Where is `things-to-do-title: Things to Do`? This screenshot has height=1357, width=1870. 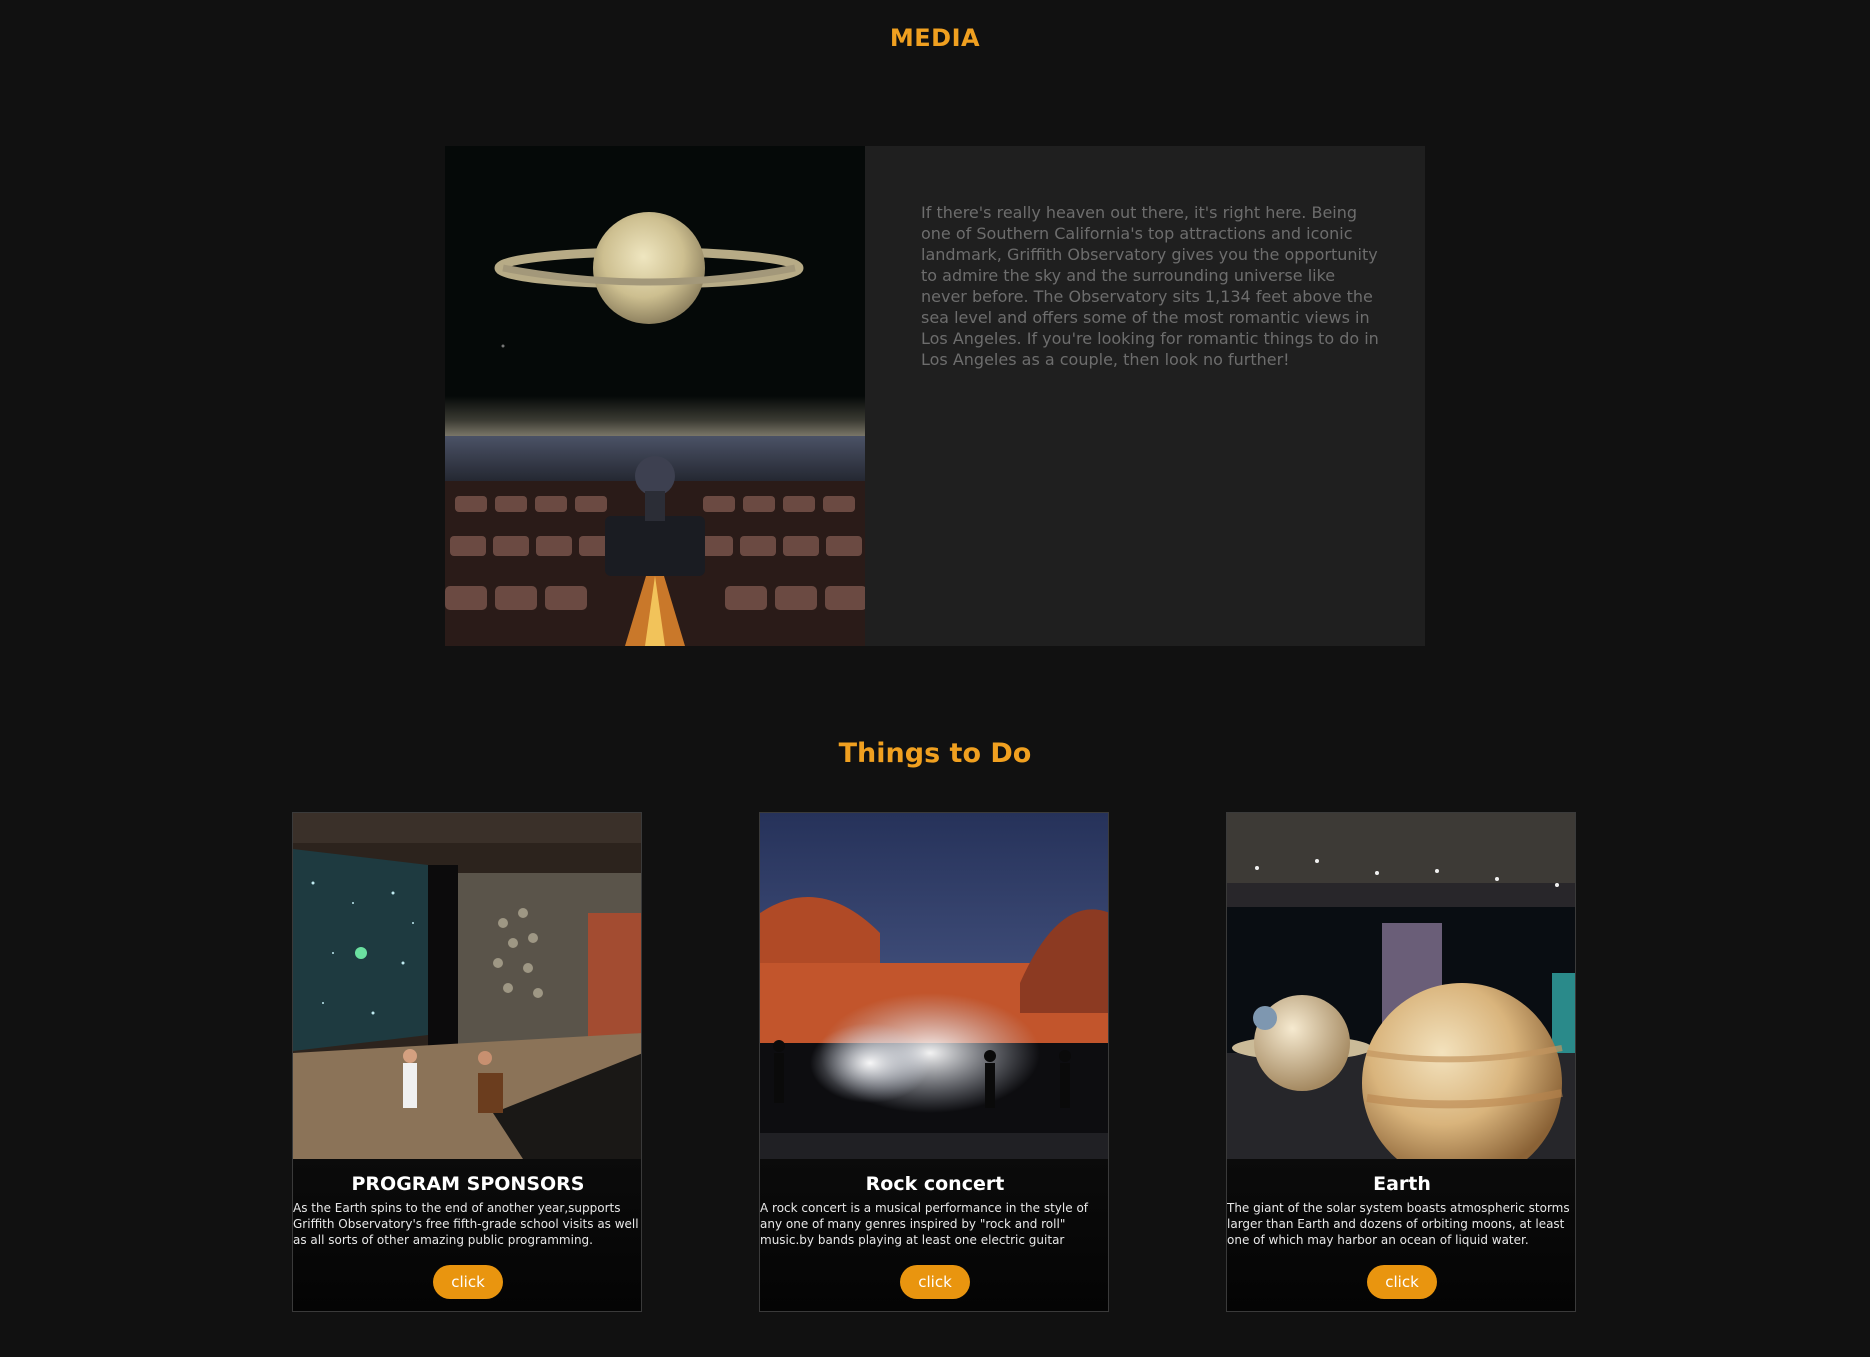
things-to-do-title: Things to Do is located at coordinates (935, 753).